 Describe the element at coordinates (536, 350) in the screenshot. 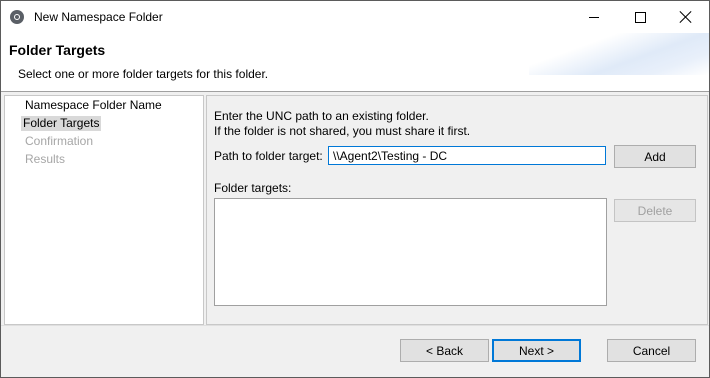

I see `next-button: Next >` at that location.